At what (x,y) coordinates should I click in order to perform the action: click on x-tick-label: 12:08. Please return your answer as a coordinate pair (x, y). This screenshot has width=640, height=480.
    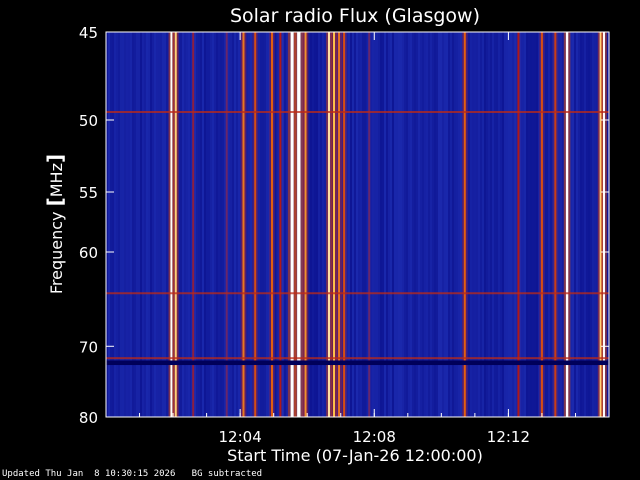
    Looking at the image, I should click on (374, 437).